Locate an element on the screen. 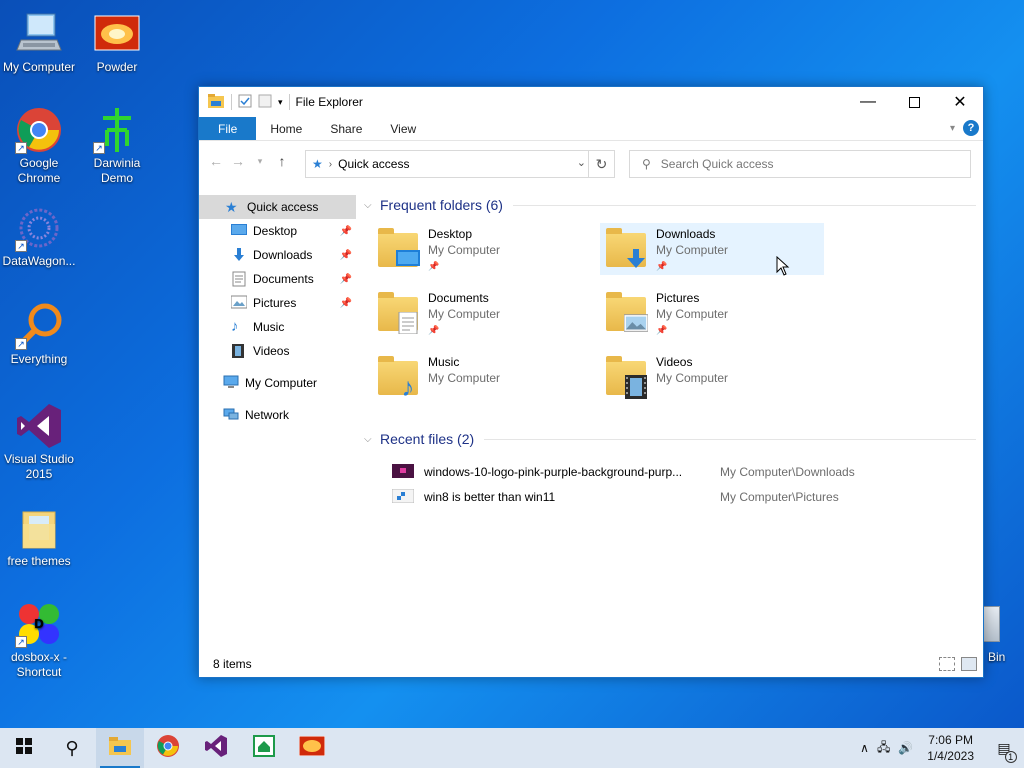  desktop-icon-everything: ↗ Everything is located at coordinates (39, 334).